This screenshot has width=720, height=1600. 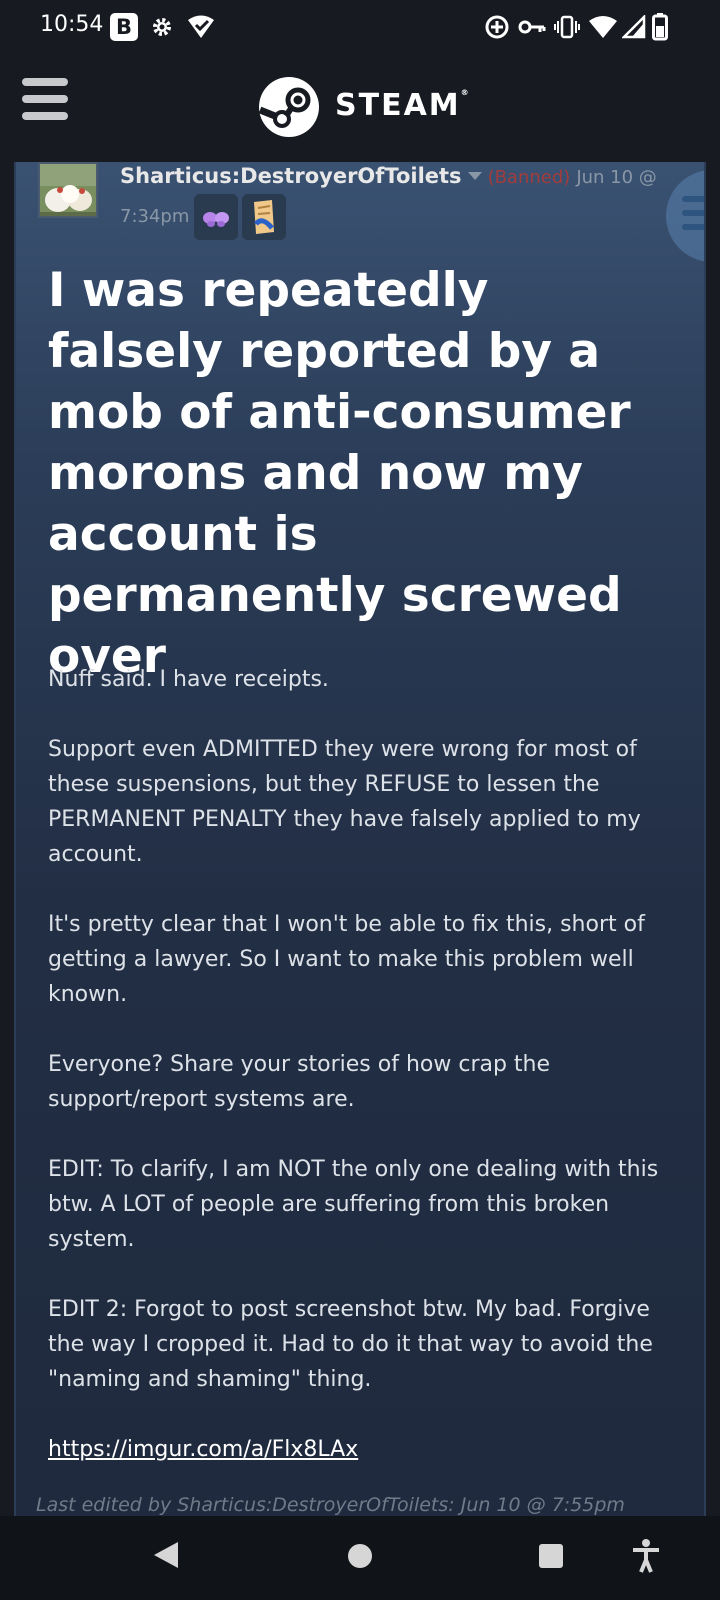 What do you see at coordinates (68, 190) in the screenshot?
I see `avatar` at bounding box center [68, 190].